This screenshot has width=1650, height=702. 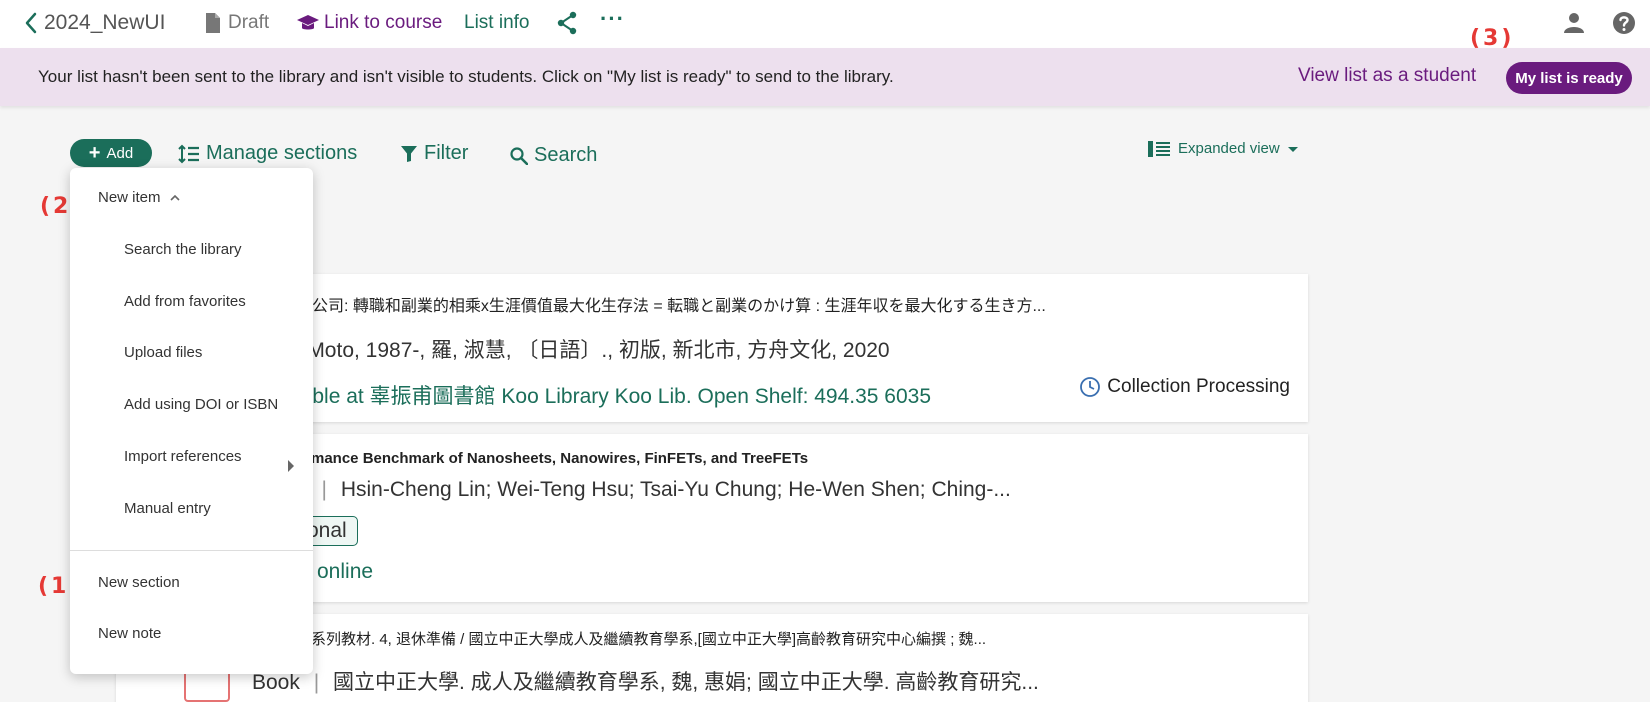 I want to click on list-title: 2024_NewUI, so click(x=105, y=22).